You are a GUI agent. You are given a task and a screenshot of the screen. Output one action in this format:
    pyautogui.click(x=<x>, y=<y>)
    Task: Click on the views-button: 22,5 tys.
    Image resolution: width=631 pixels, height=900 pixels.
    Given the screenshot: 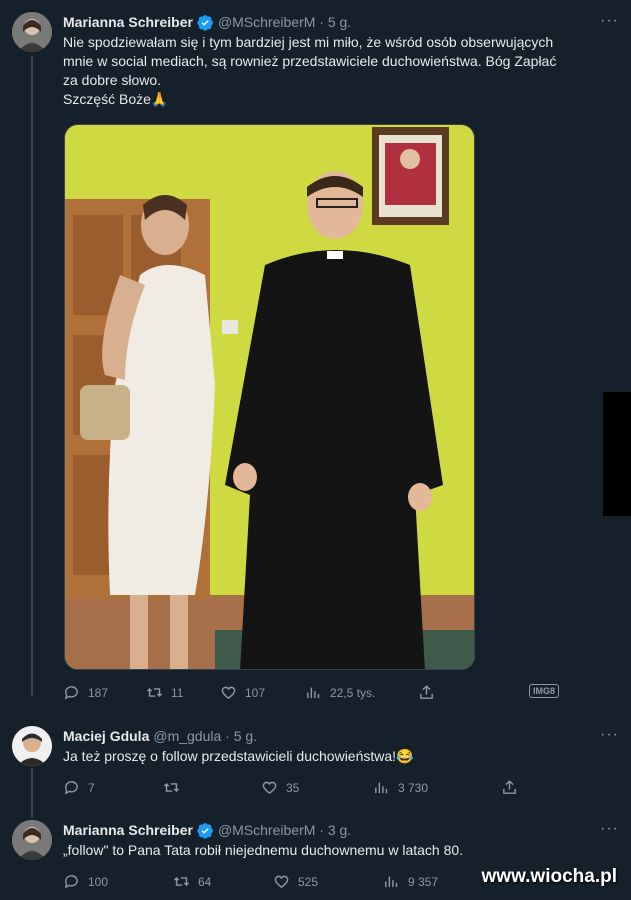 What is the action you would take?
    pyautogui.click(x=340, y=692)
    